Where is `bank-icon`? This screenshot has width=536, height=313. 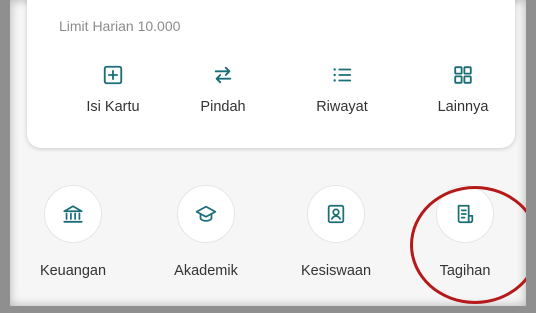 bank-icon is located at coordinates (73, 214).